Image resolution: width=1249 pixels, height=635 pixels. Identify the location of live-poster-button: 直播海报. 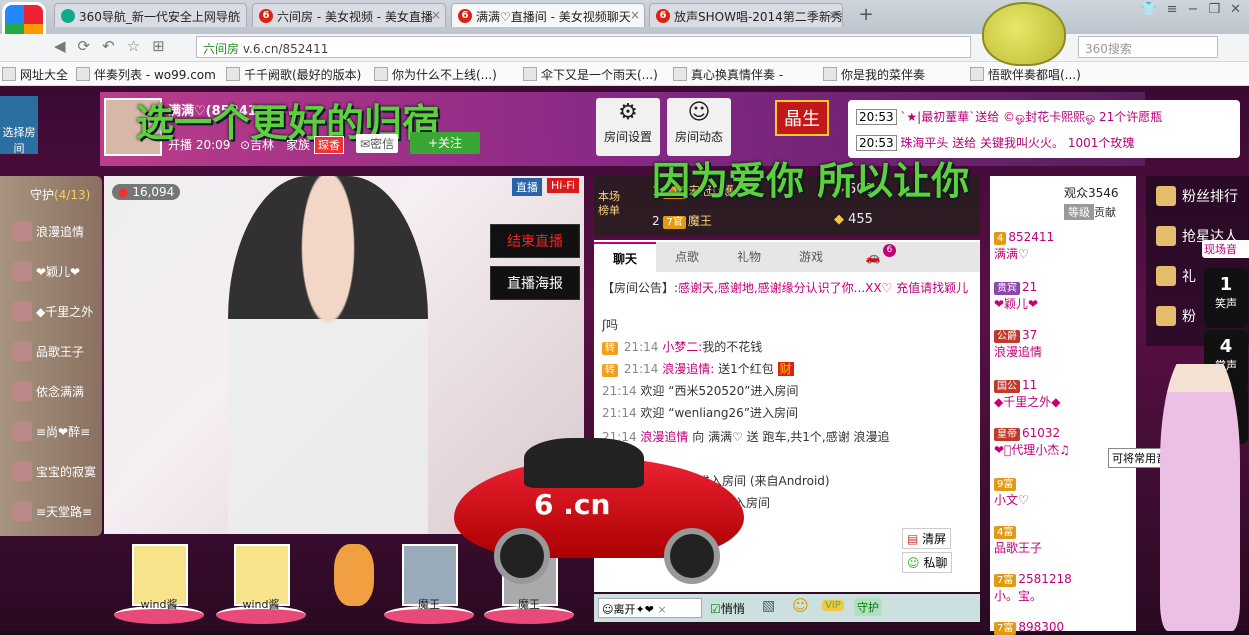
(535, 283).